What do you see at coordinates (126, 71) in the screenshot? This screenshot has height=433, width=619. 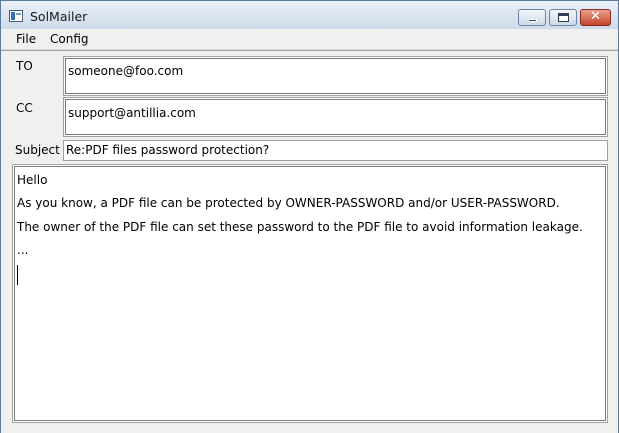 I see `to-value: someone@foo.com` at bounding box center [126, 71].